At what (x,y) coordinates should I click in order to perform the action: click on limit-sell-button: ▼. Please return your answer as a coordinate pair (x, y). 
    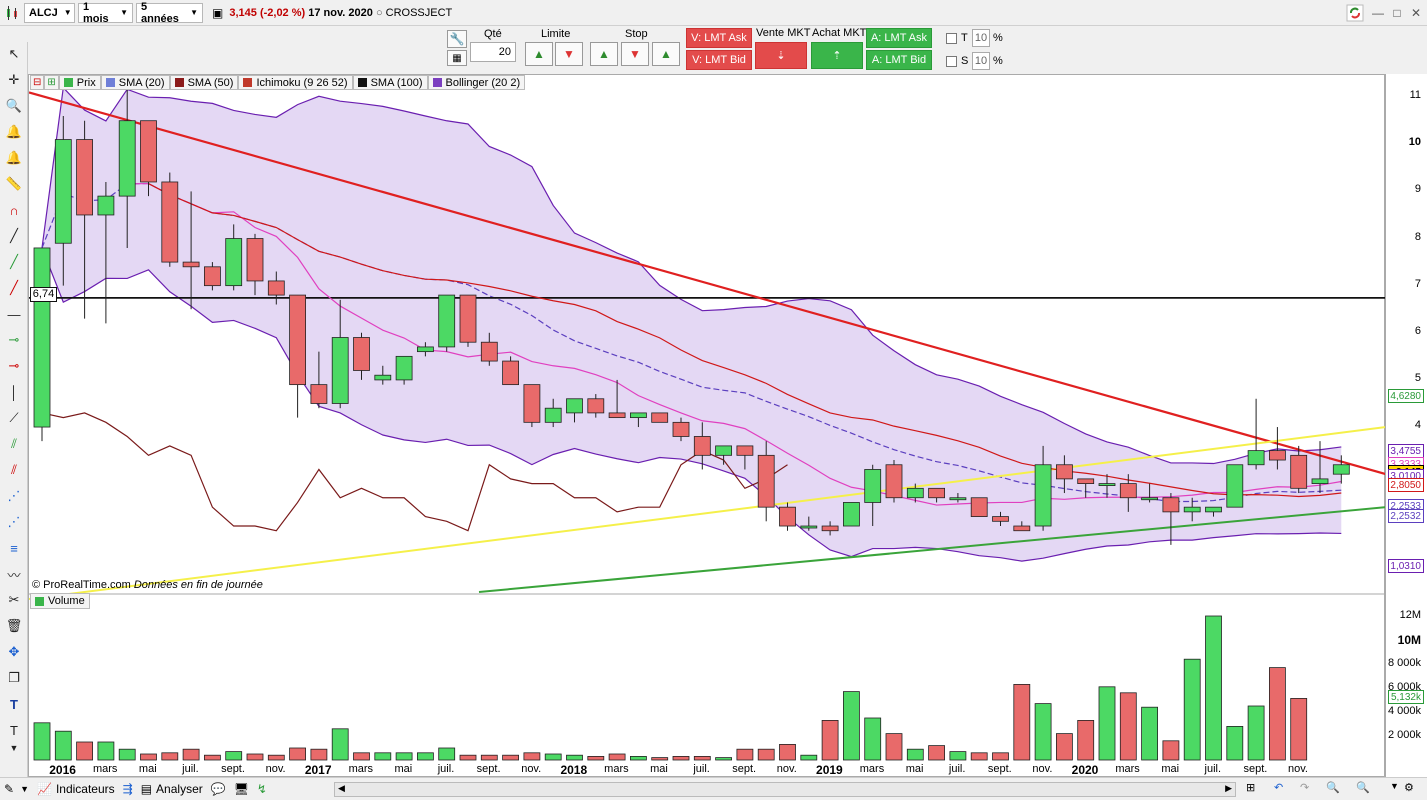
    Looking at the image, I should click on (569, 54).